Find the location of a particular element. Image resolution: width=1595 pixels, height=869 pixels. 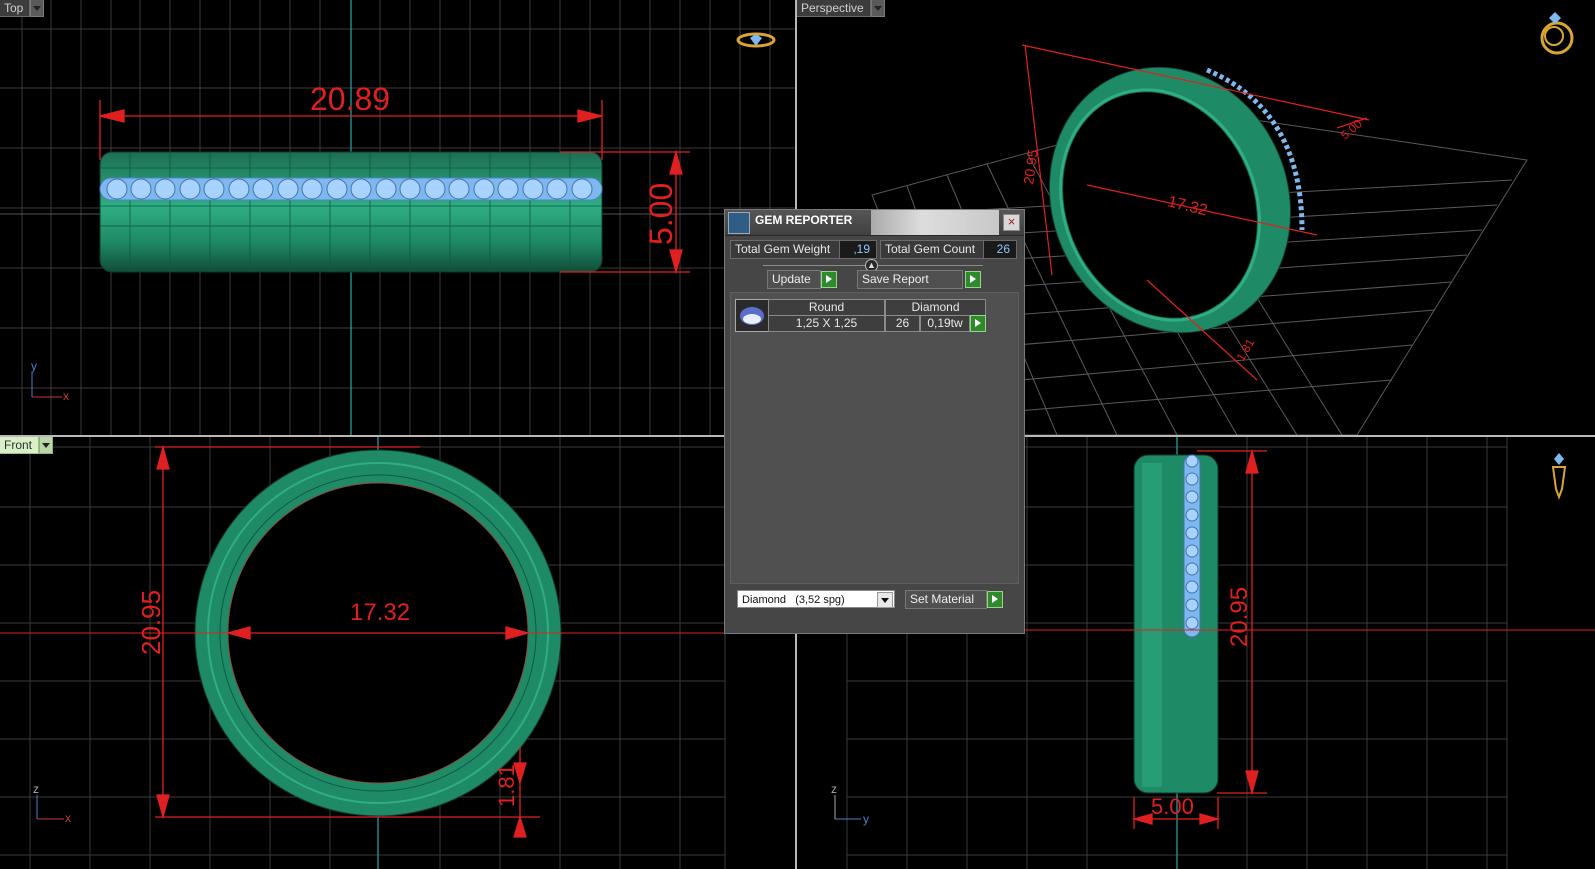

axis-indicator is located at coordinates (46, 385).